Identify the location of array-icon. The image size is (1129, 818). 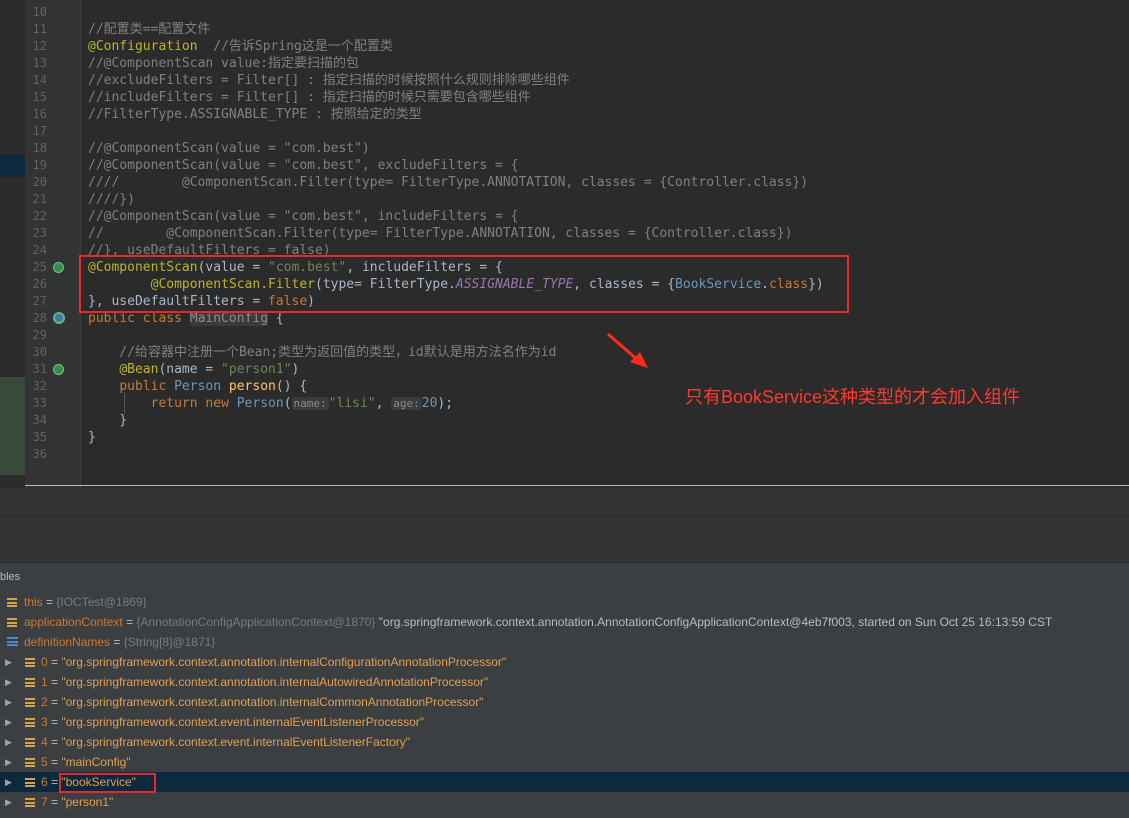
(12, 642).